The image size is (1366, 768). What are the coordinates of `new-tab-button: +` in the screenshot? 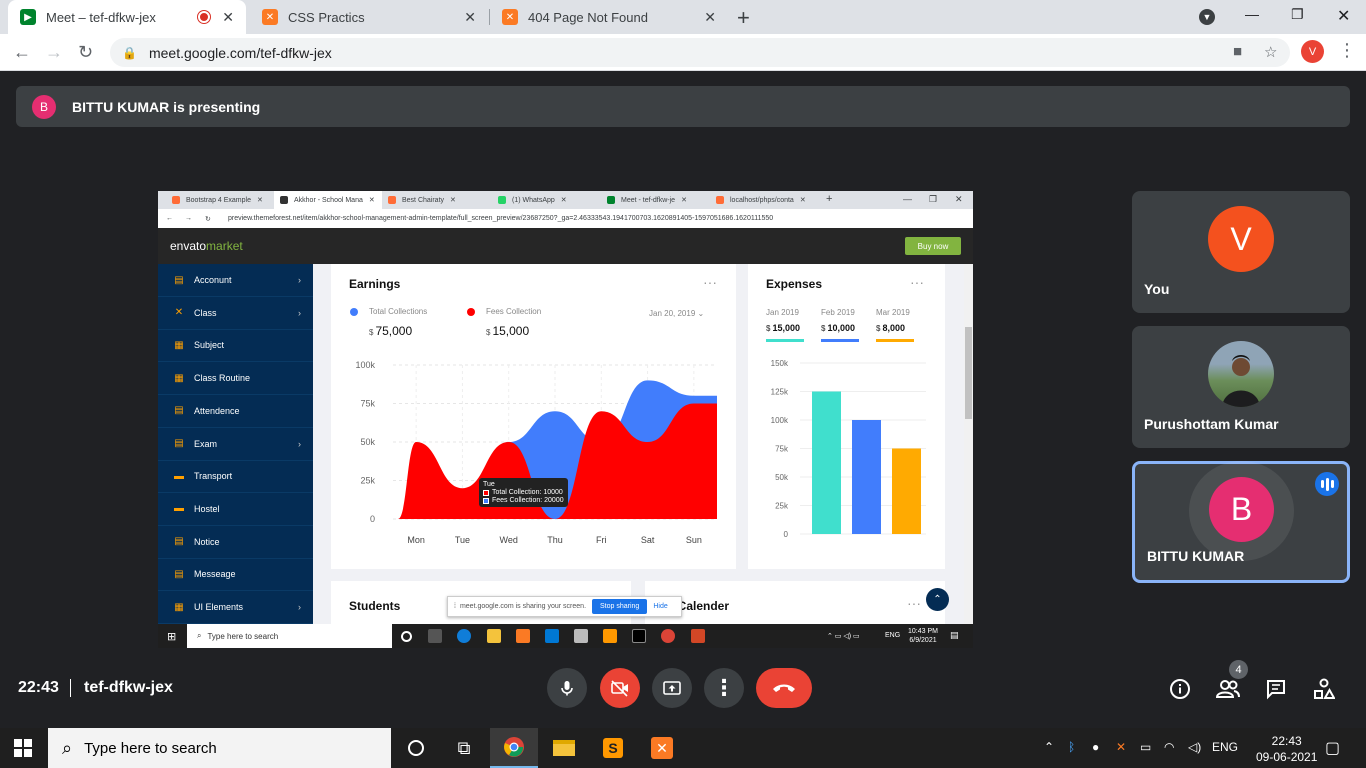 It's located at (743, 18).